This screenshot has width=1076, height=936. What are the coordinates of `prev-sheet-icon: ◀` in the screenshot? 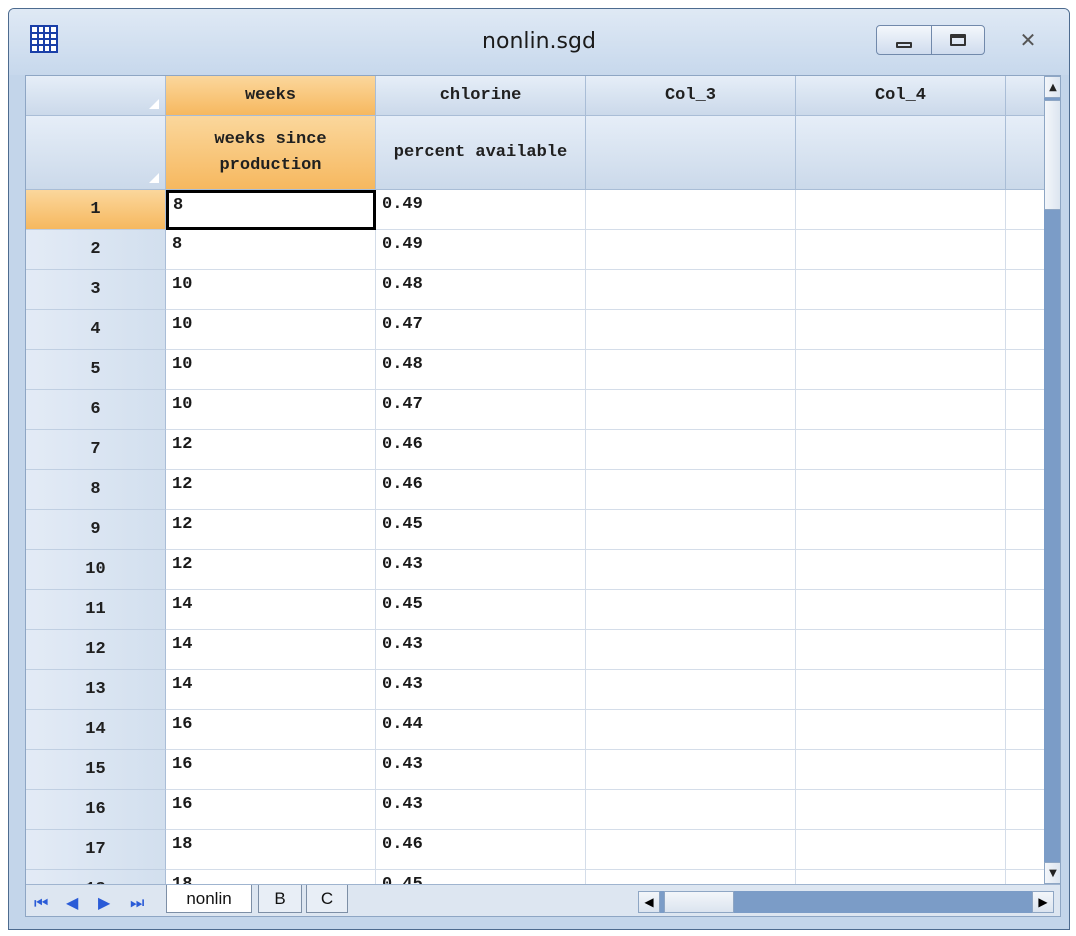 It's located at (72, 902).